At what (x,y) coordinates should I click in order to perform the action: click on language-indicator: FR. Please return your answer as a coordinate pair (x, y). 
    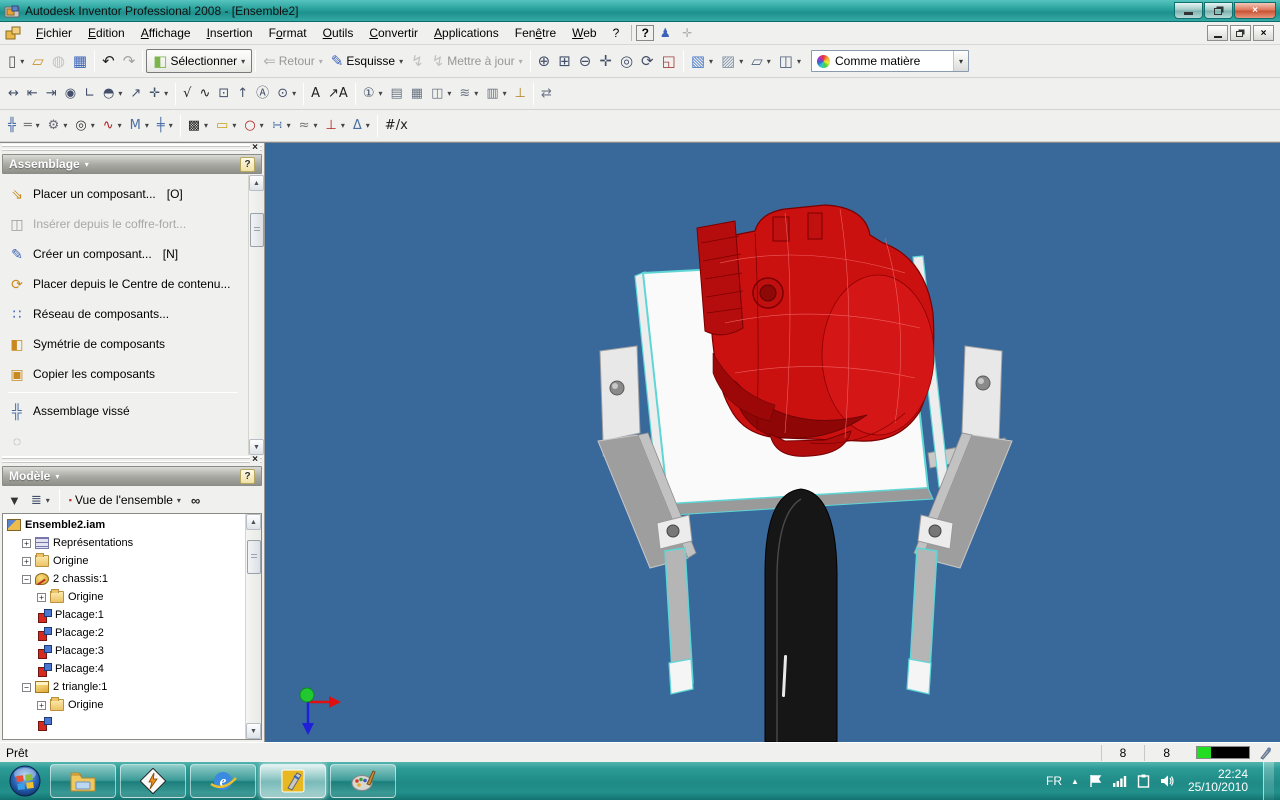
    Looking at the image, I should click on (1054, 781).